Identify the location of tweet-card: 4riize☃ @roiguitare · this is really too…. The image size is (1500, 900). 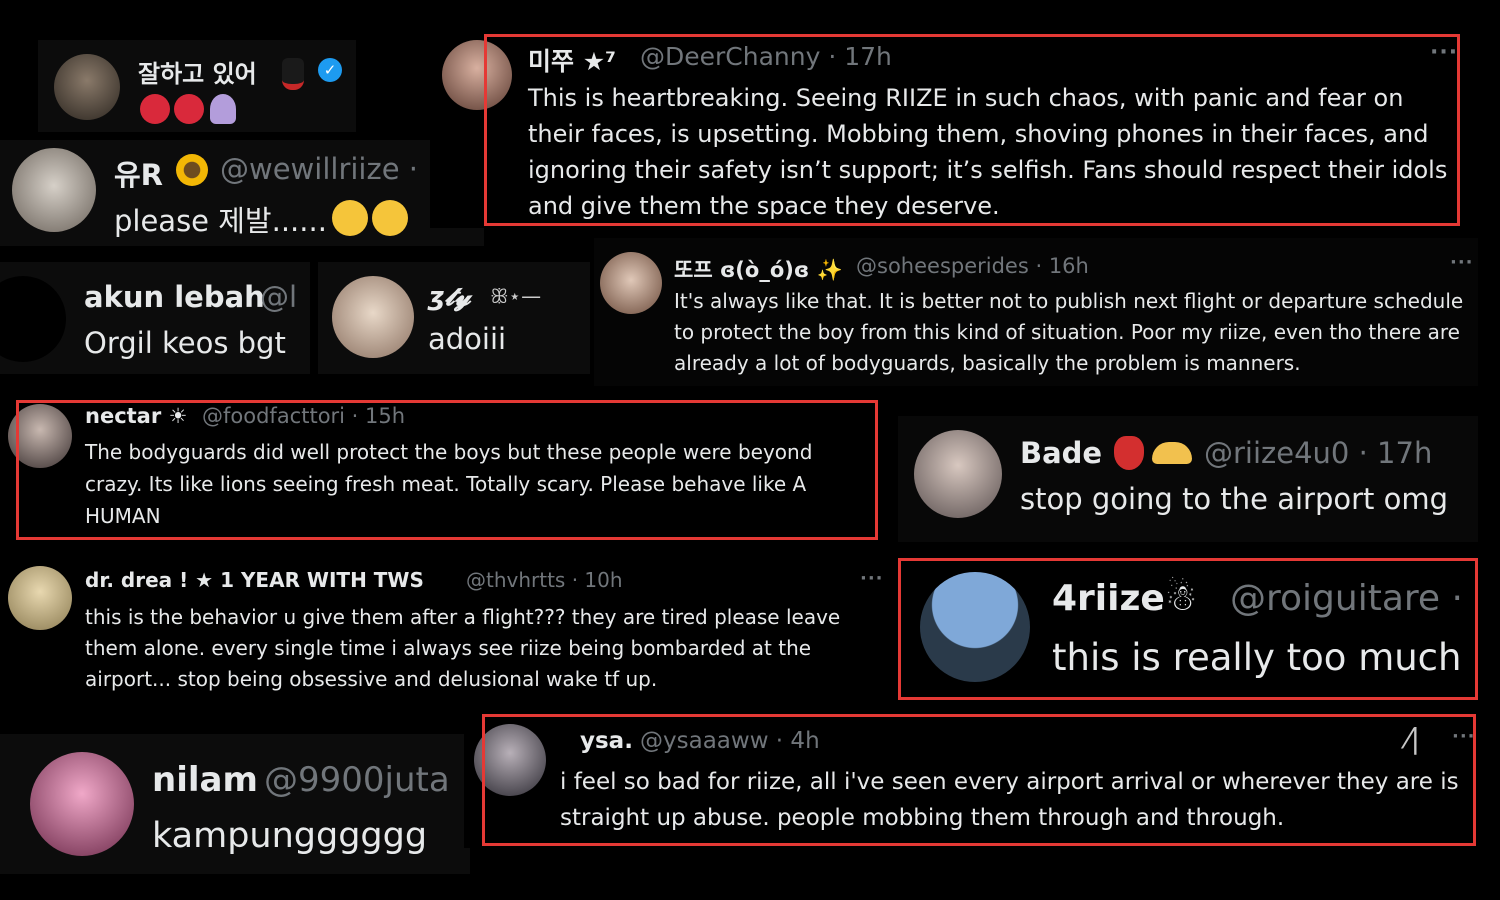
(1188, 630).